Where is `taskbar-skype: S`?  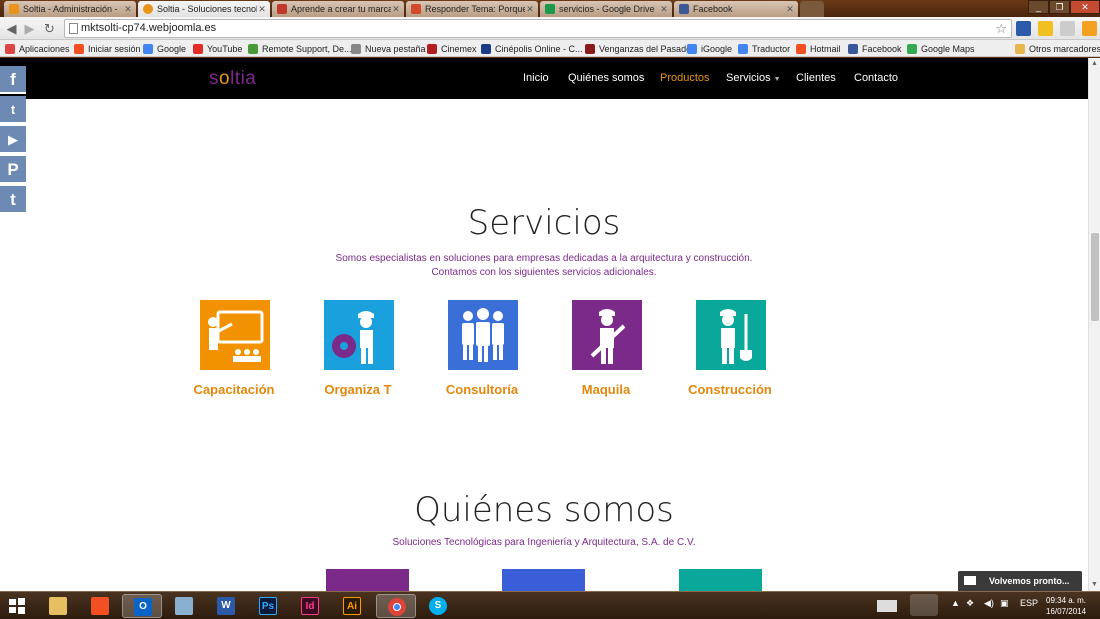 taskbar-skype: S is located at coordinates (438, 606).